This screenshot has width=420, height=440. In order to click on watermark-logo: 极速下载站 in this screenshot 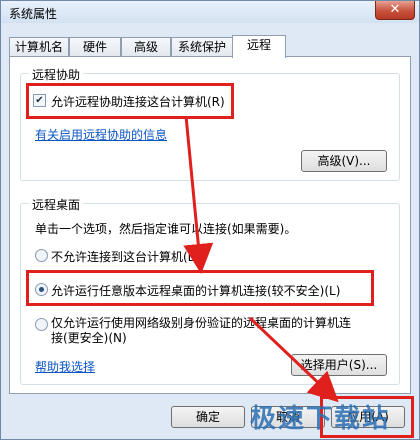, I will do `click(320, 419)`.